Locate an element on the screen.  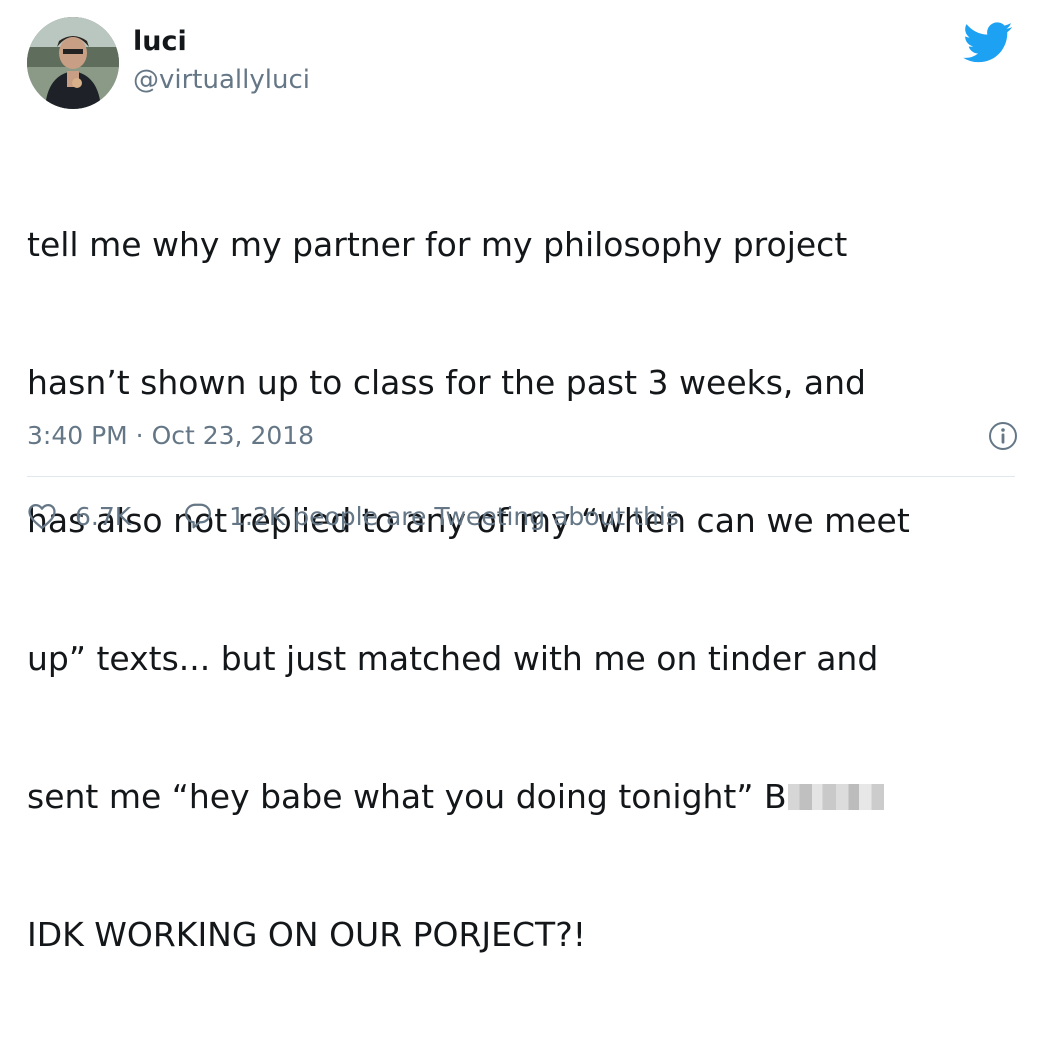
avatar is located at coordinates (73, 63).